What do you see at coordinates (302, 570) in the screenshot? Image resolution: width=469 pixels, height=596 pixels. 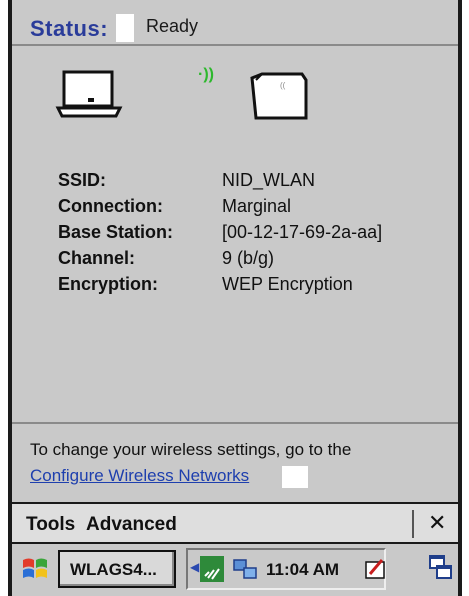 I see `clock: 11:04 AM` at bounding box center [302, 570].